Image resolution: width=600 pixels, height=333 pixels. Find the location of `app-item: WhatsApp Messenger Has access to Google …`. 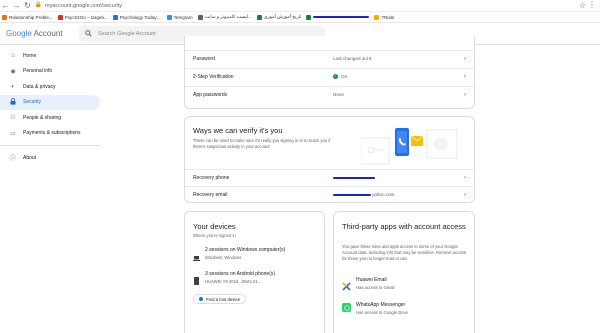

app-item: WhatsApp Messenger Has access to Google … is located at coordinates (407, 310).